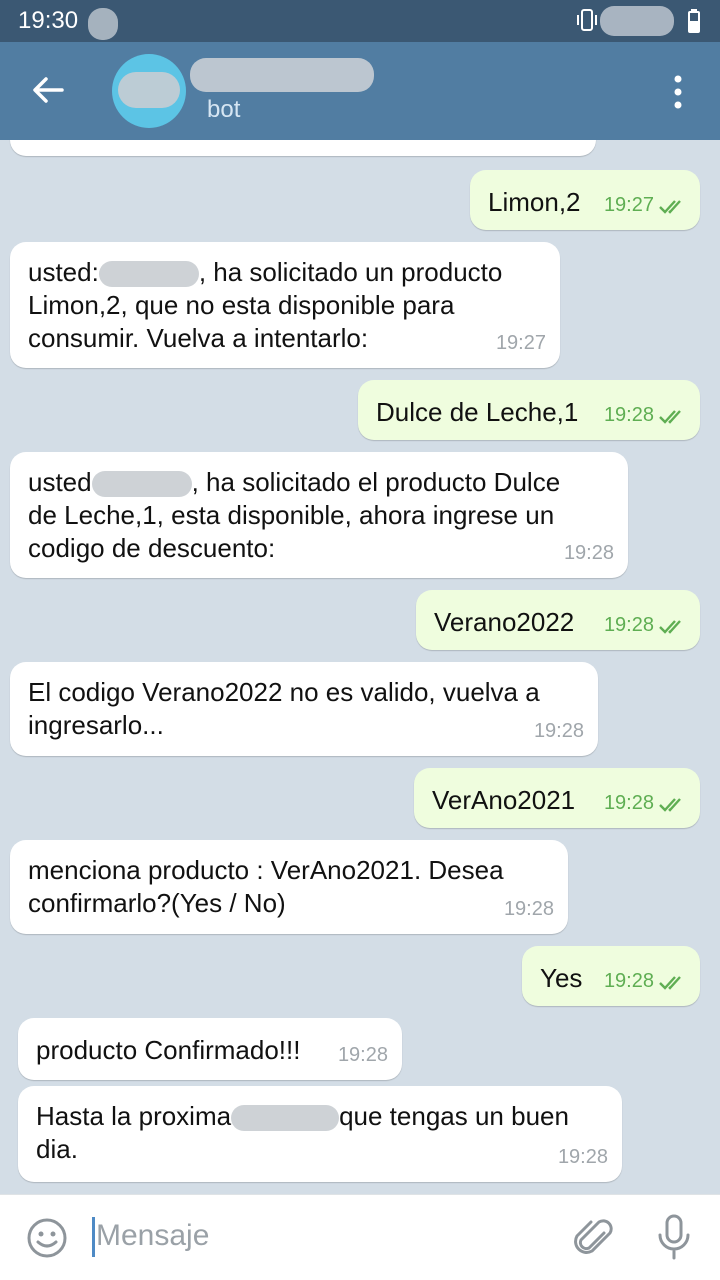 This screenshot has width=720, height=1280. I want to click on message-meta: 19:27, so click(646, 205).